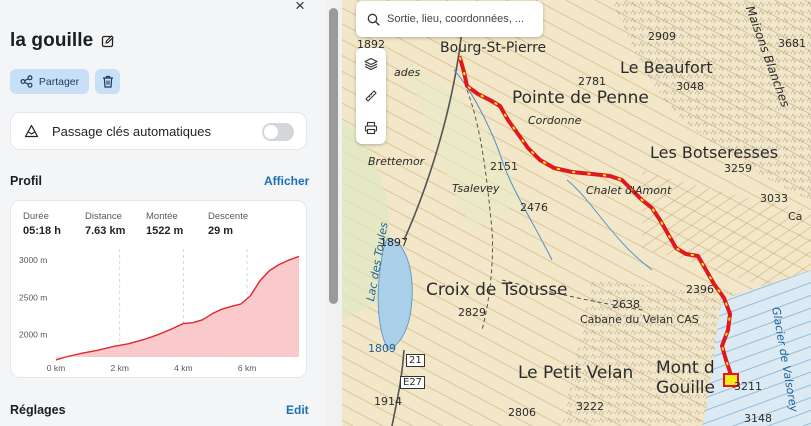 The width and height of the screenshot is (811, 426). I want to click on stat-value: 7.63 km, so click(105, 231).